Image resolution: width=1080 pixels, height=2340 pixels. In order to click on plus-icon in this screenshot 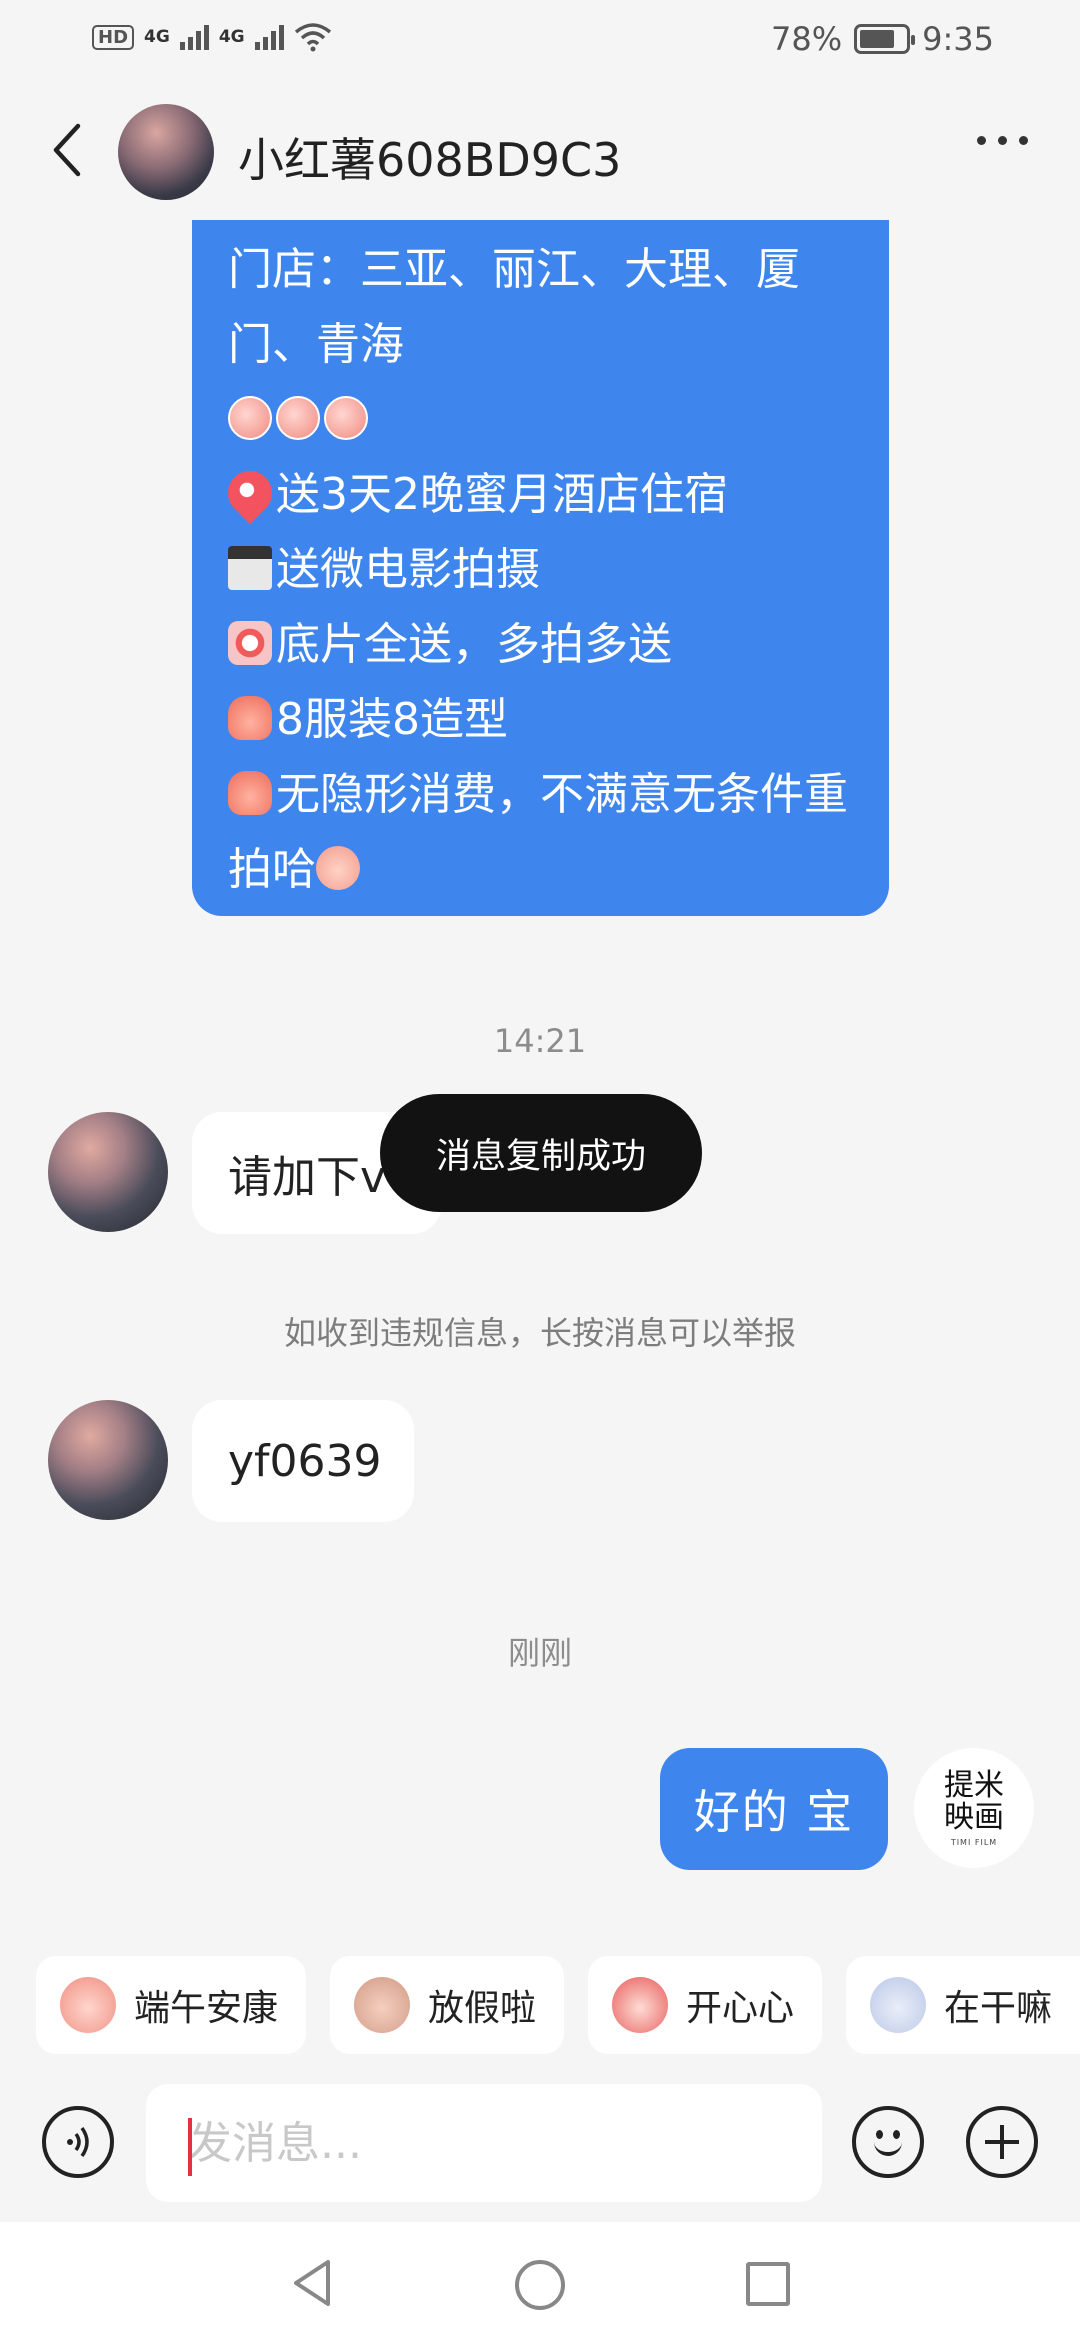, I will do `click(1002, 2142)`.